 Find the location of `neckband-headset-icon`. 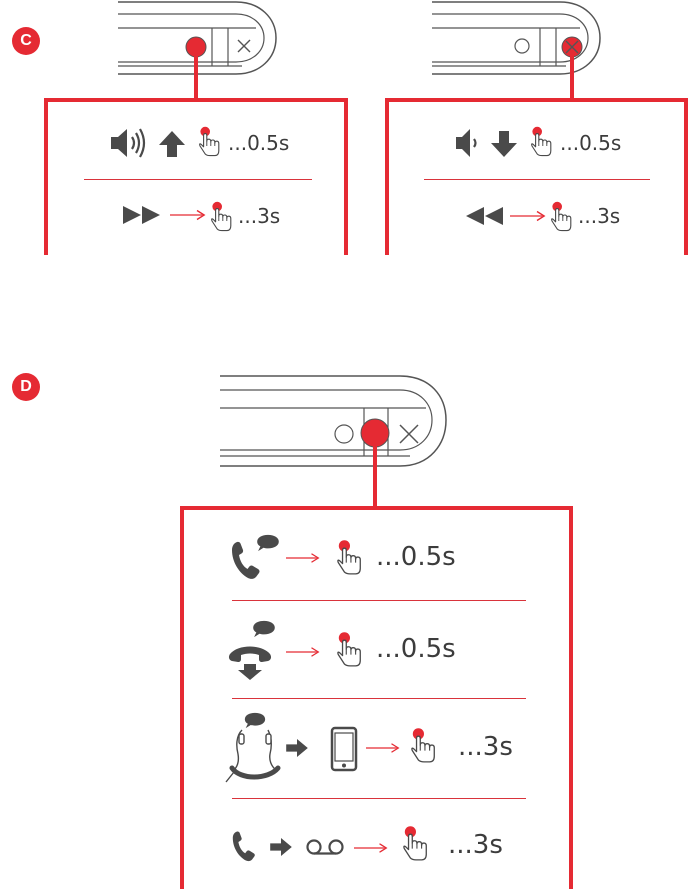

neckband-headset-icon is located at coordinates (253, 747).